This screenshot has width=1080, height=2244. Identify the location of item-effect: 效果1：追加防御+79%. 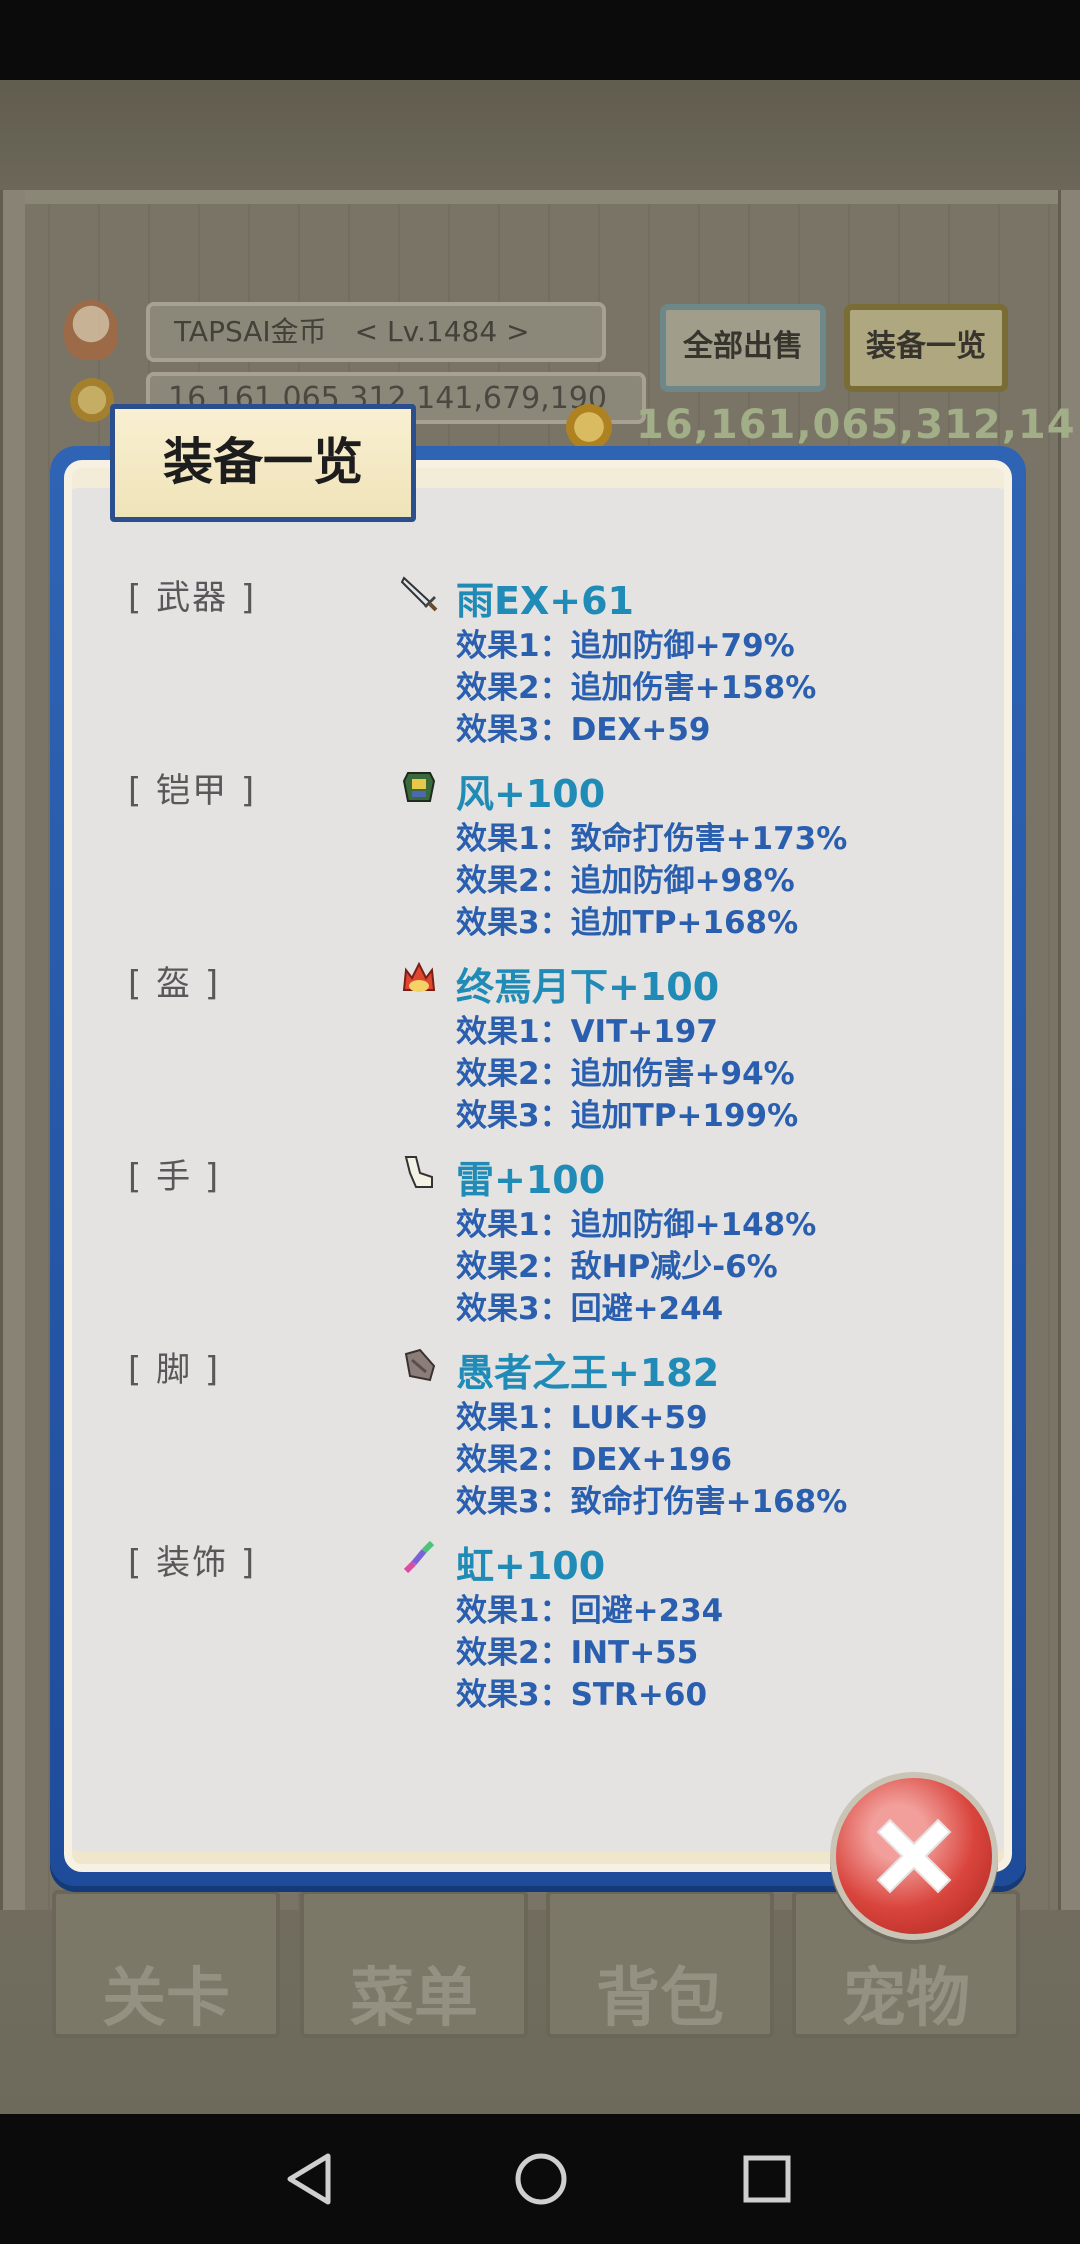
(625, 646).